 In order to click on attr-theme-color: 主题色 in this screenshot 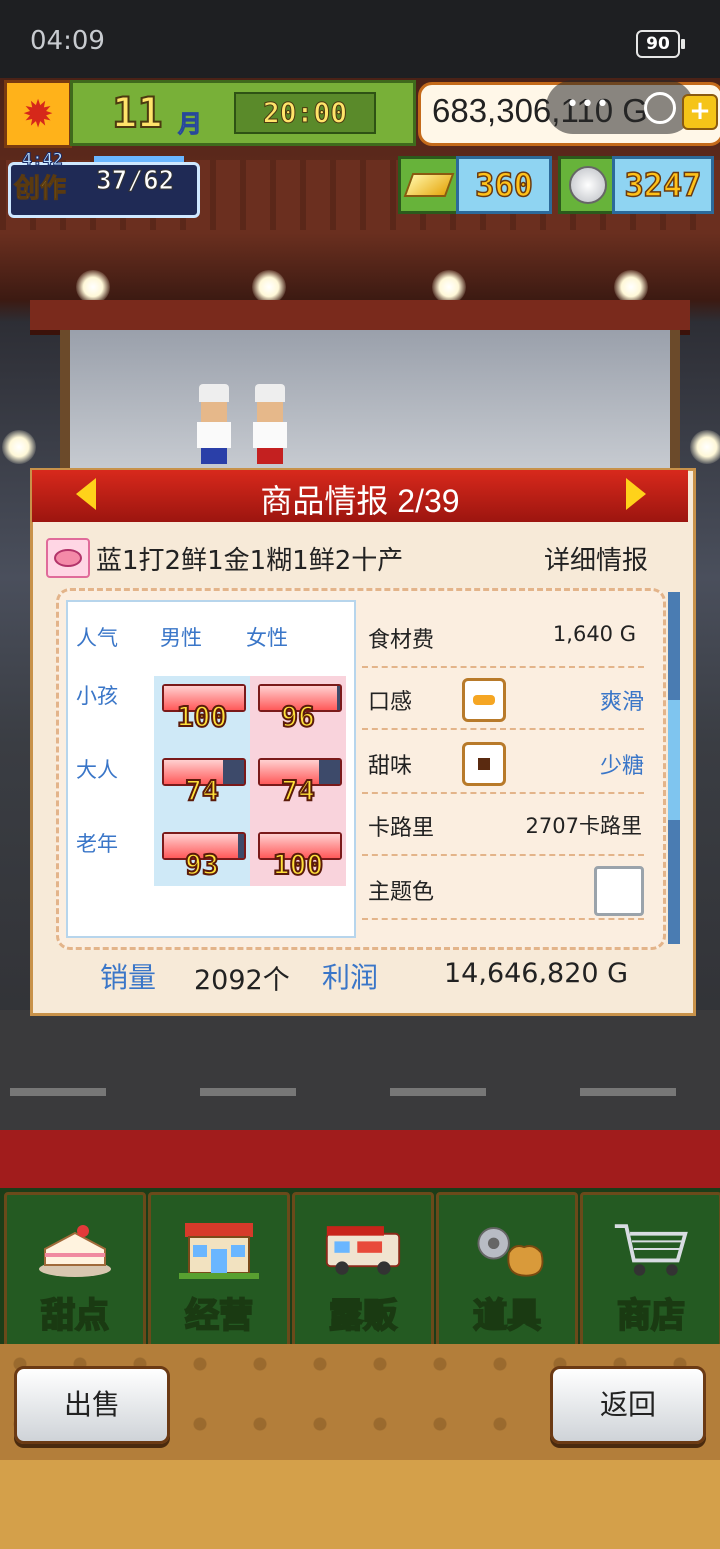, I will do `click(503, 890)`.